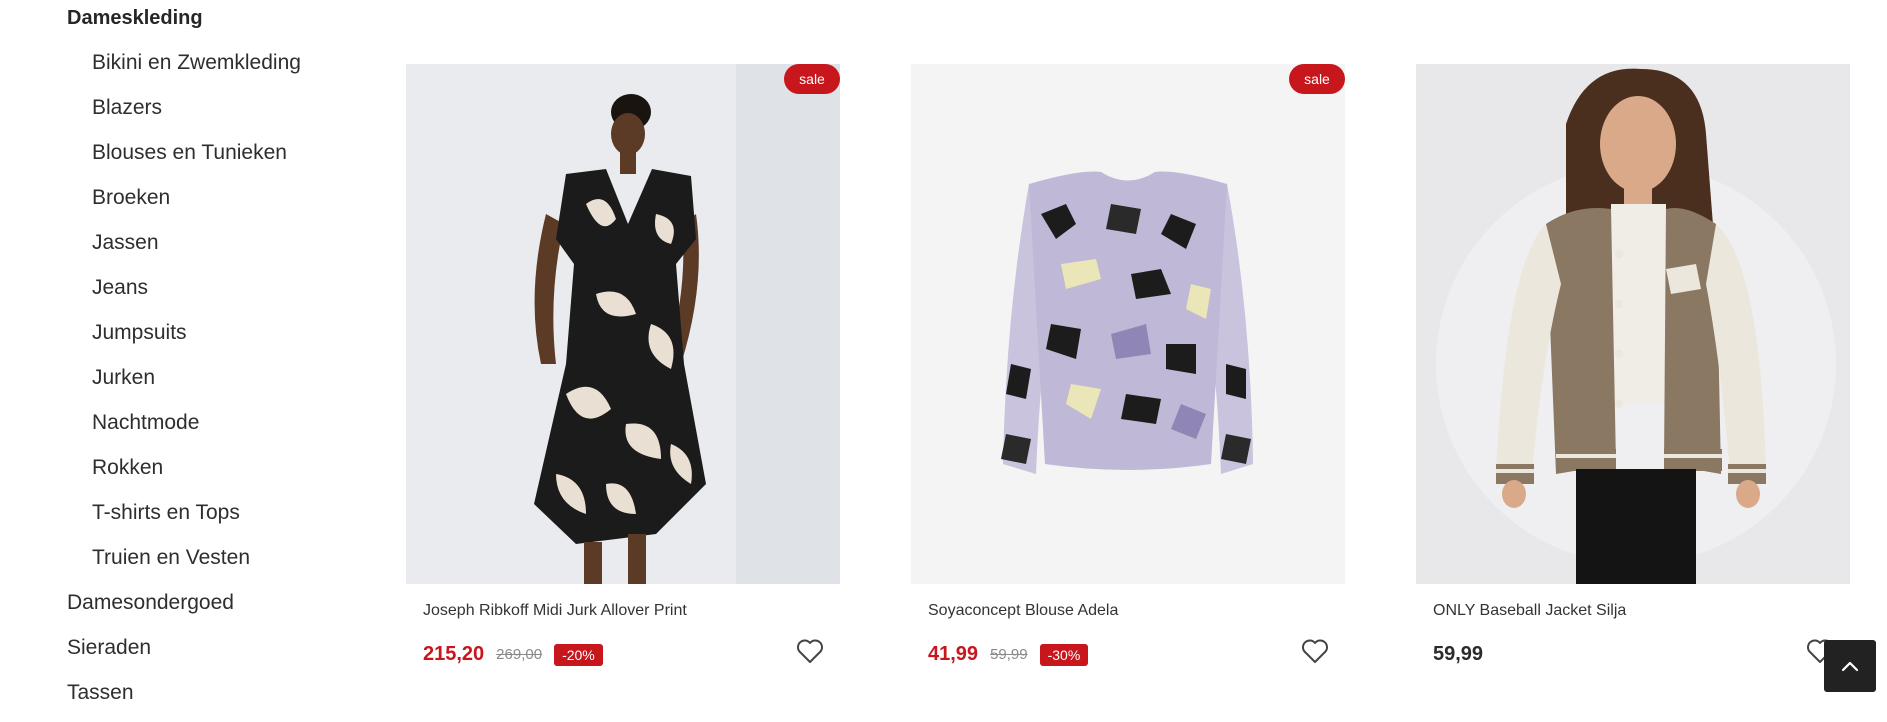 This screenshot has width=1887, height=722. What do you see at coordinates (196, 430) in the screenshot?
I see `subcategory-nachtmode: Nachtmode` at bounding box center [196, 430].